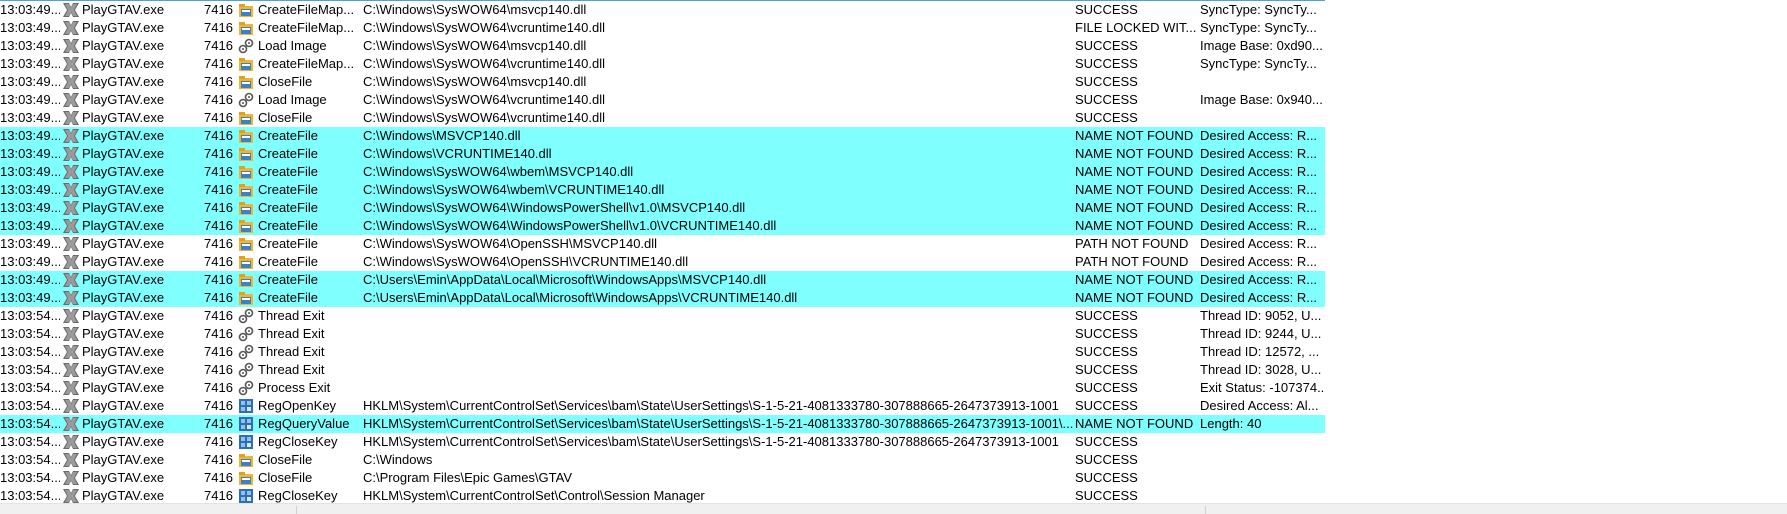  I want to click on operation-cell: RegQueryValue, so click(304, 423).